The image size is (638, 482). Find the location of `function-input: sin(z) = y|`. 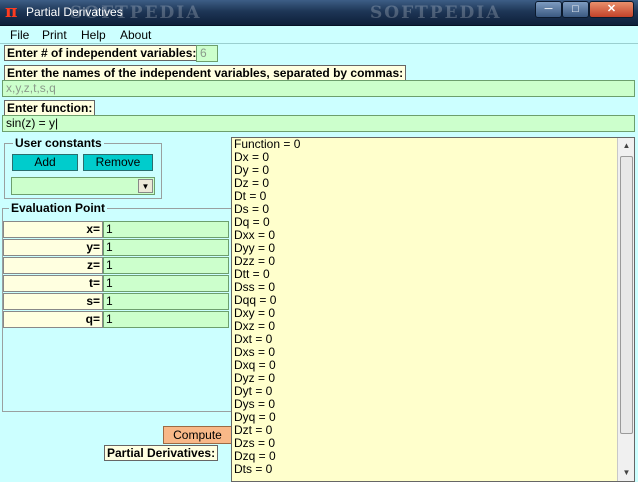

function-input: sin(z) = y| is located at coordinates (318, 123).